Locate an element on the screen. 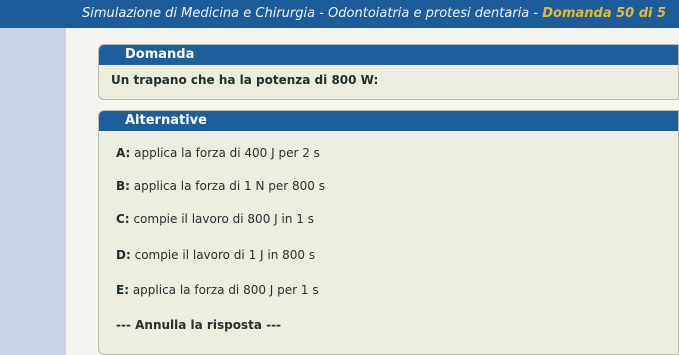 This screenshot has height=355, width=679. alternative-letter: C: is located at coordinates (123, 219).